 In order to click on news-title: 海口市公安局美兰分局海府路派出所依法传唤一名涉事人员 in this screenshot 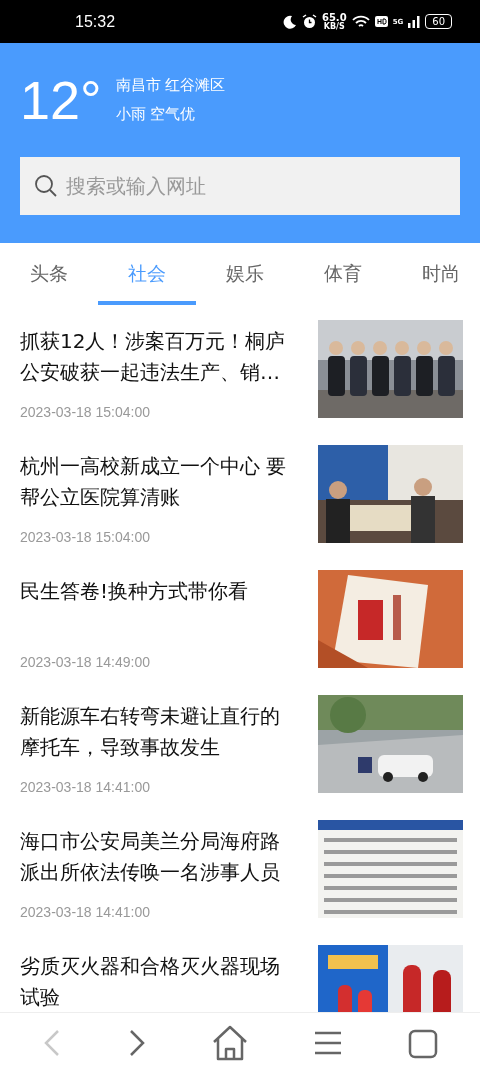, I will do `click(155, 857)`.